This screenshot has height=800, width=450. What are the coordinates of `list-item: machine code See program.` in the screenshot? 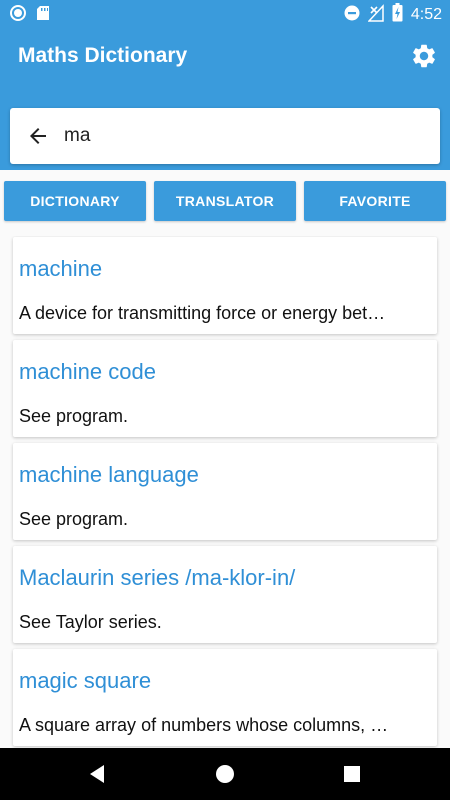 It's located at (225, 388).